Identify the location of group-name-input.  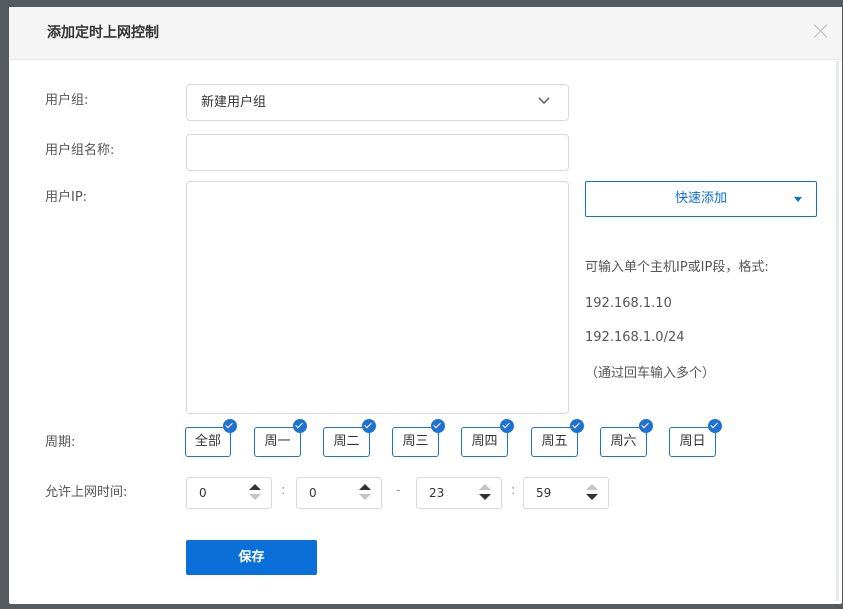
(377, 152).